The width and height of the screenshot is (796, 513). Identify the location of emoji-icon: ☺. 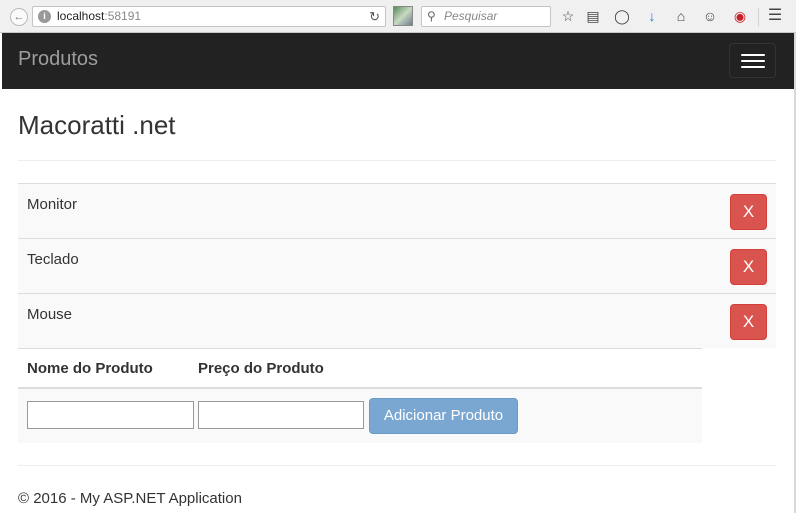
(710, 16).